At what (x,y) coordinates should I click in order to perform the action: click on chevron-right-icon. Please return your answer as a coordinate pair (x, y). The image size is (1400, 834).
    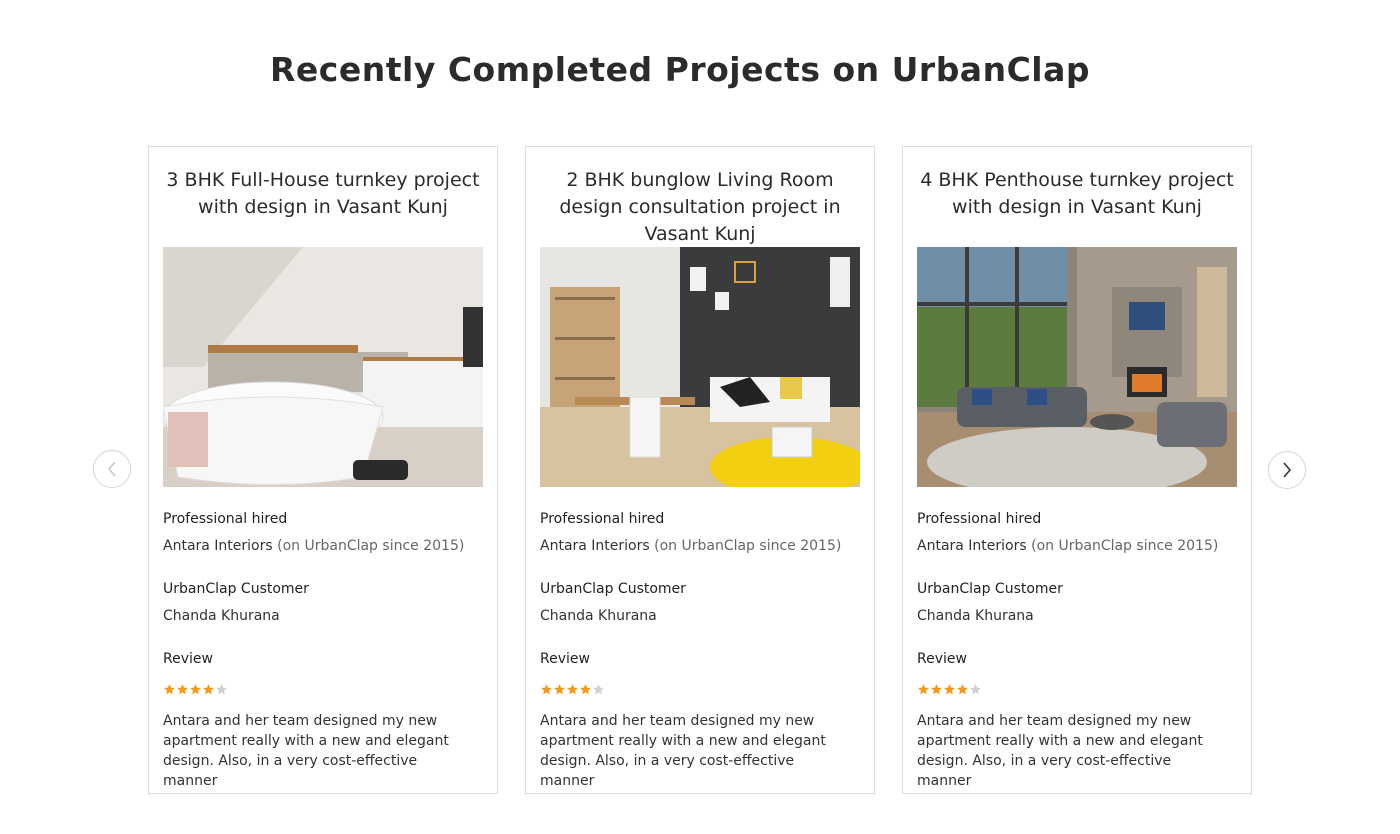
    Looking at the image, I should click on (1287, 470).